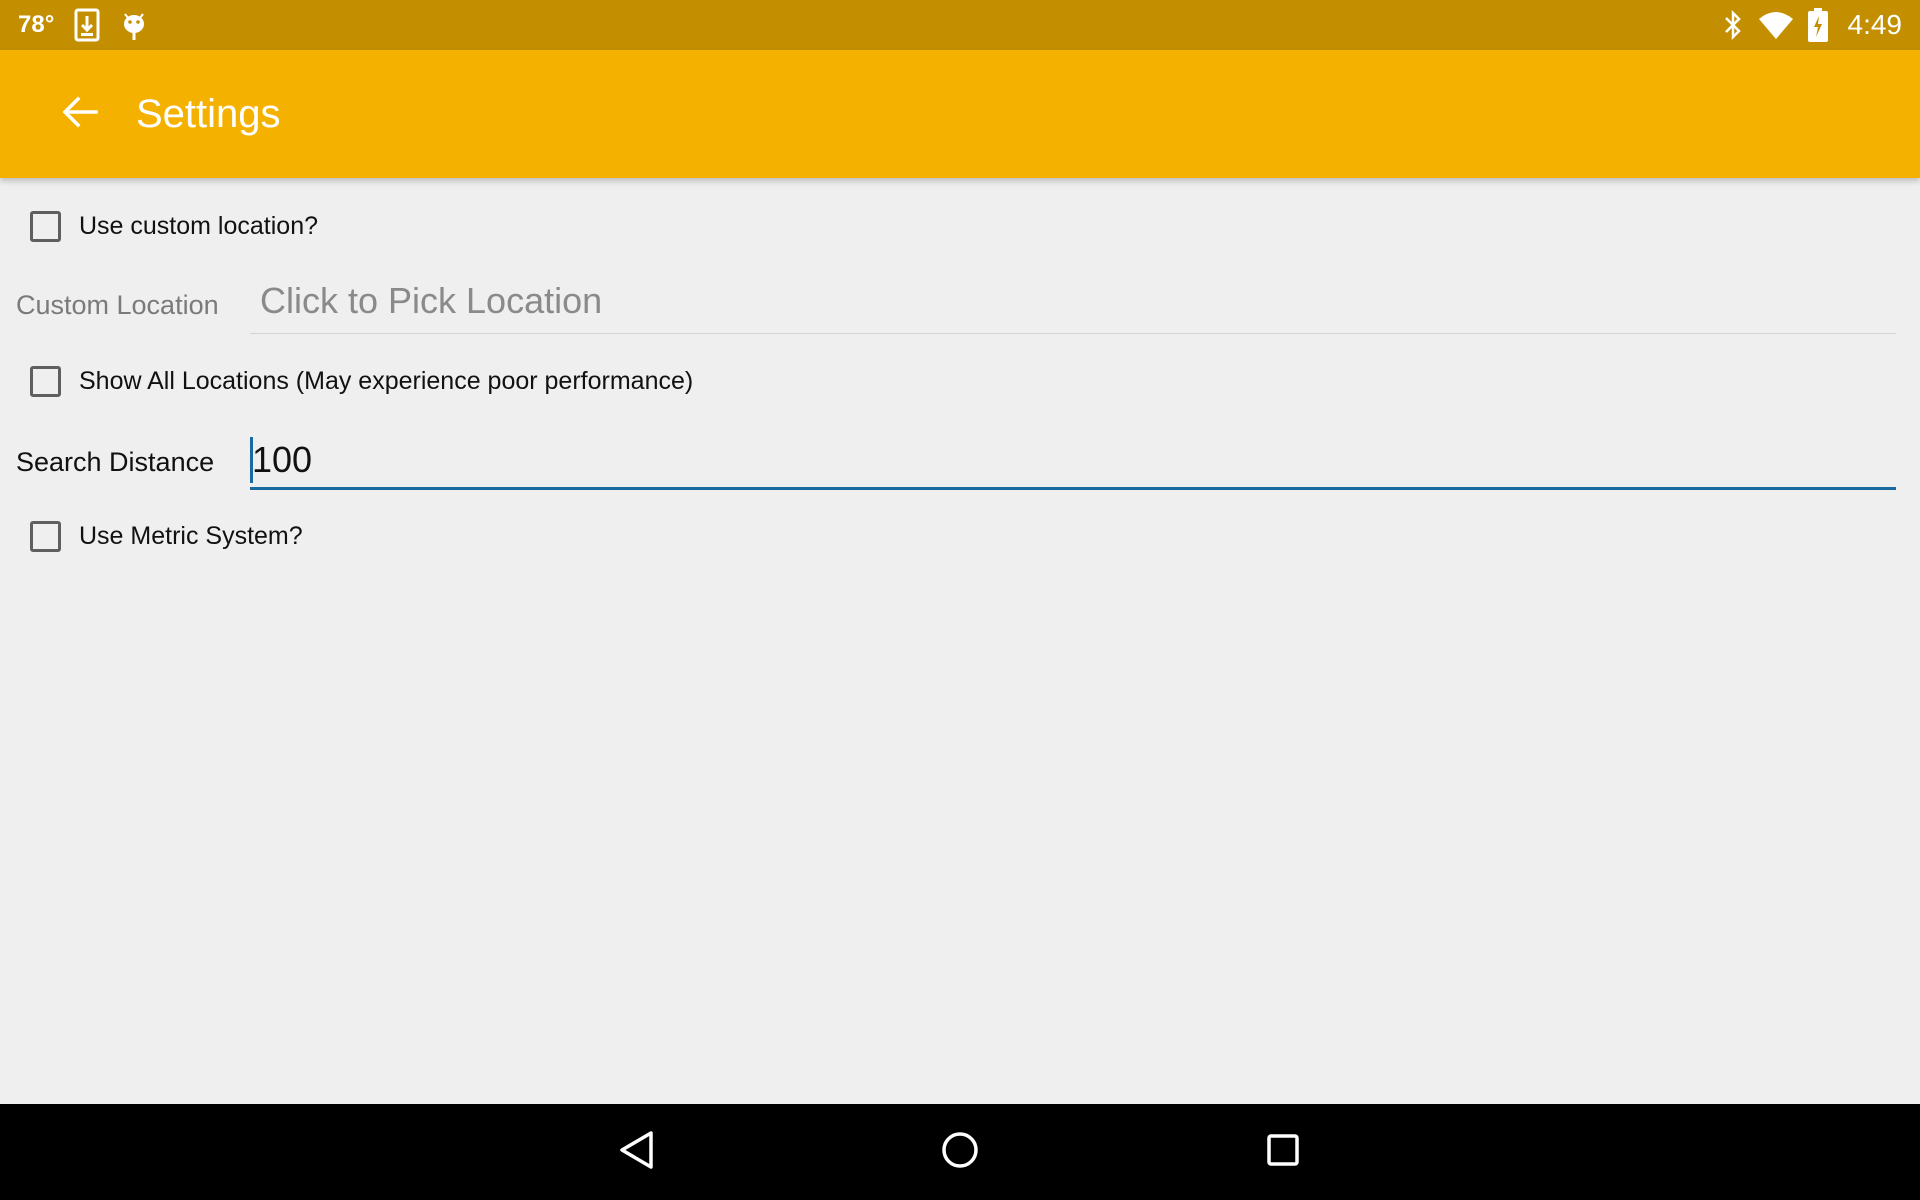 The image size is (1920, 1200). I want to click on status-time: 4:49, so click(1875, 24).